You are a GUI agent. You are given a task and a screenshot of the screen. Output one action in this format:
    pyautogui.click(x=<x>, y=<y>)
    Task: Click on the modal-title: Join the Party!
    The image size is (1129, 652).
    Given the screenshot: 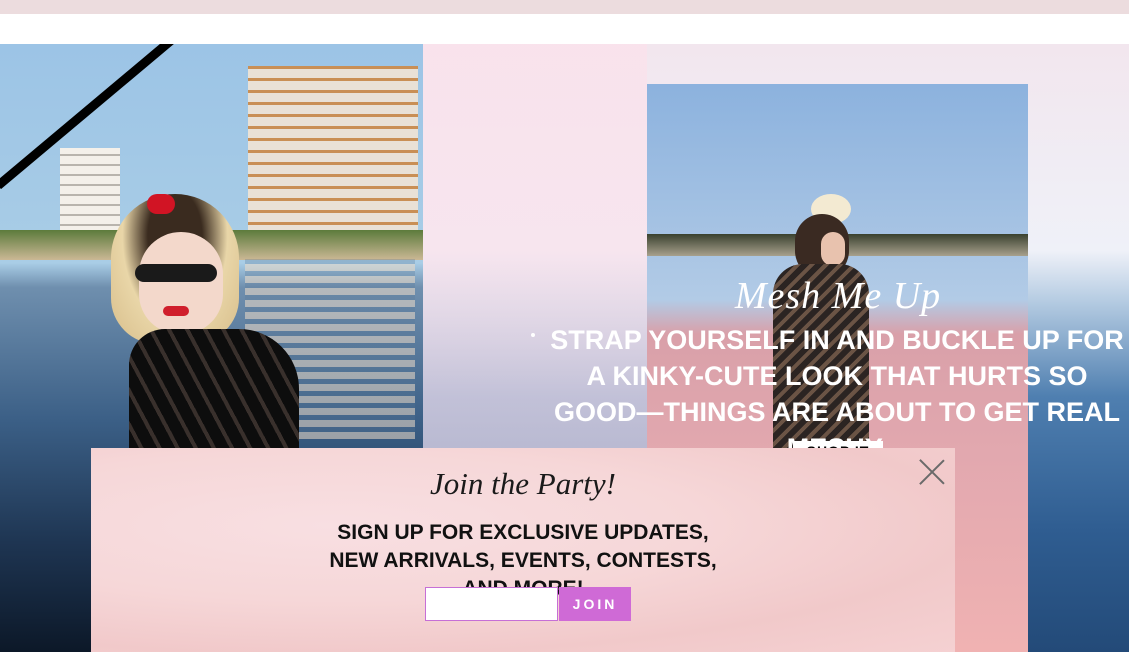 What is the action you would take?
    pyautogui.click(x=523, y=483)
    